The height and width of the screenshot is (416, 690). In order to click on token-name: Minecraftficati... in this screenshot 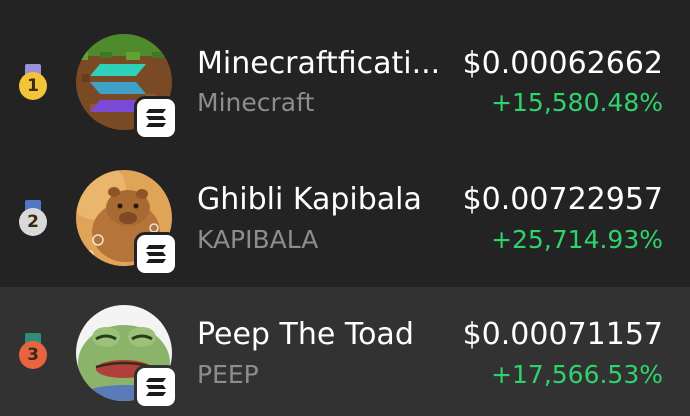, I will do `click(319, 63)`.